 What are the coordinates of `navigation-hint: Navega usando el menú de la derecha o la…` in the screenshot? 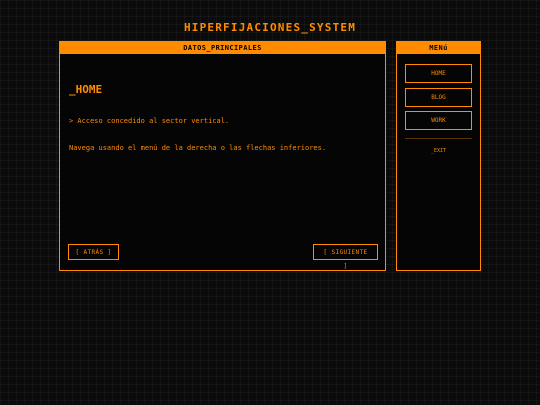 It's located at (198, 148).